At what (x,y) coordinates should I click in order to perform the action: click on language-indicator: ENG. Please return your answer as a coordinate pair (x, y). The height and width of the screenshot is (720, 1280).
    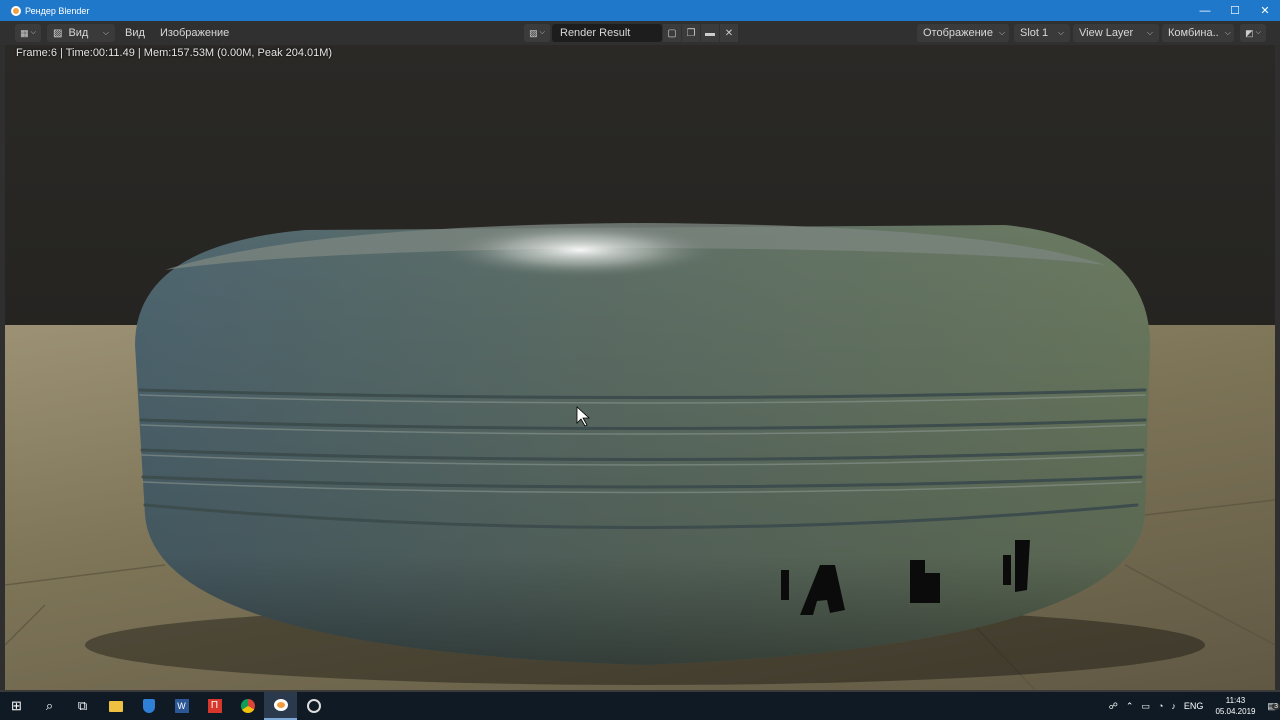
    Looking at the image, I should click on (1194, 706).